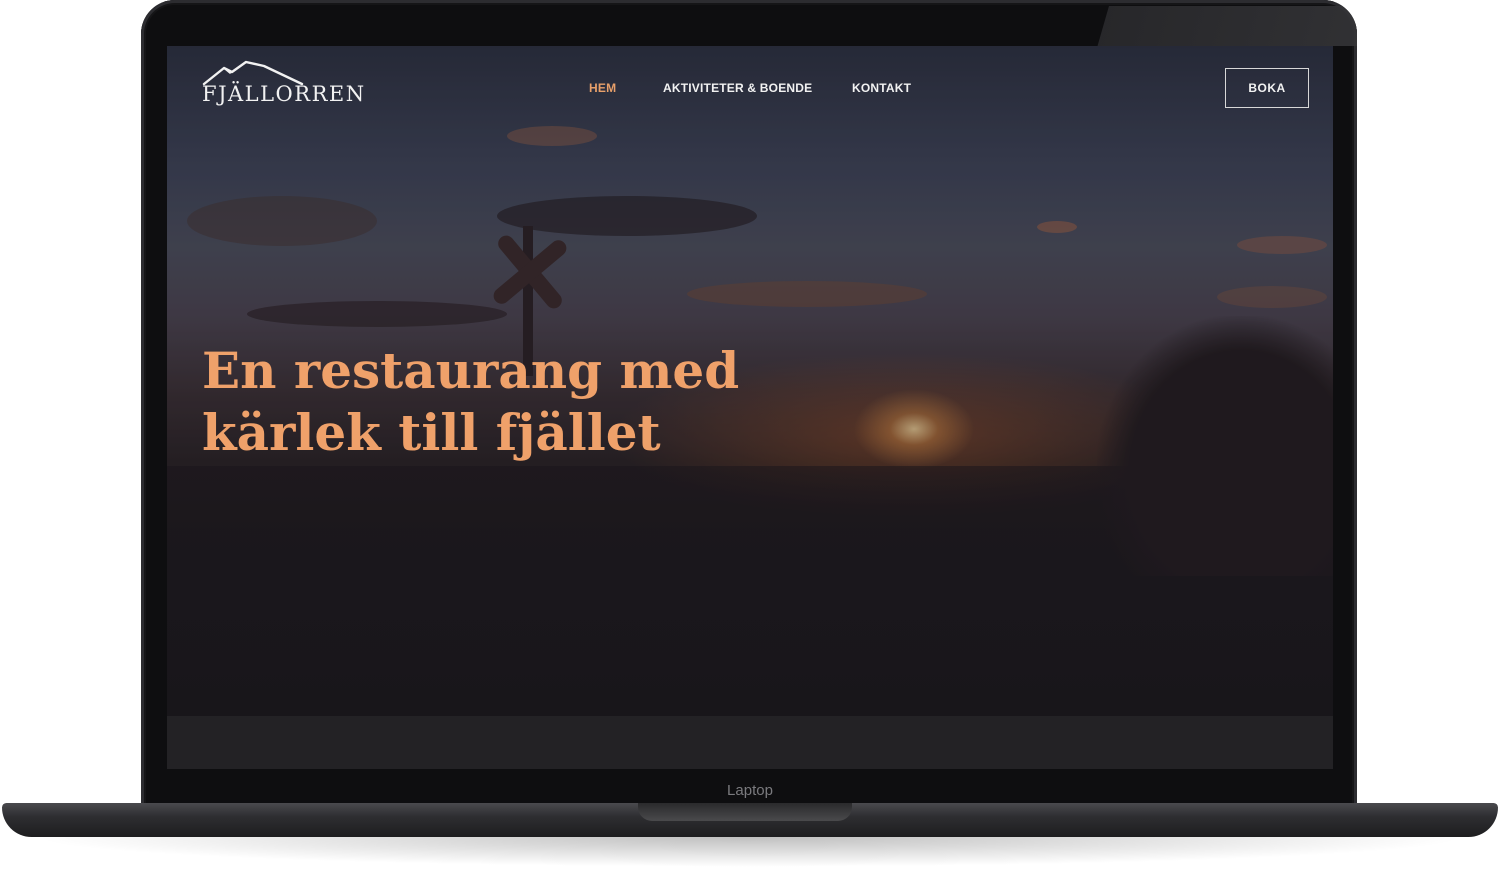  I want to click on nav-item-hem: HEM, so click(602, 88).